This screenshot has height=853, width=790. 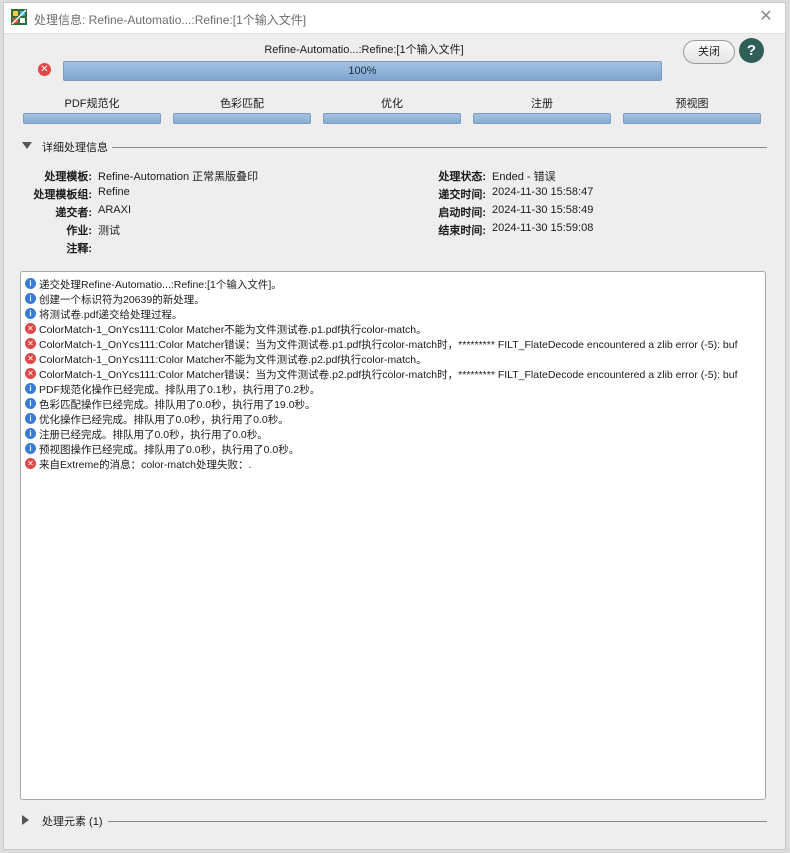 What do you see at coordinates (92, 104) in the screenshot?
I see `stage-label: PDF规范化` at bounding box center [92, 104].